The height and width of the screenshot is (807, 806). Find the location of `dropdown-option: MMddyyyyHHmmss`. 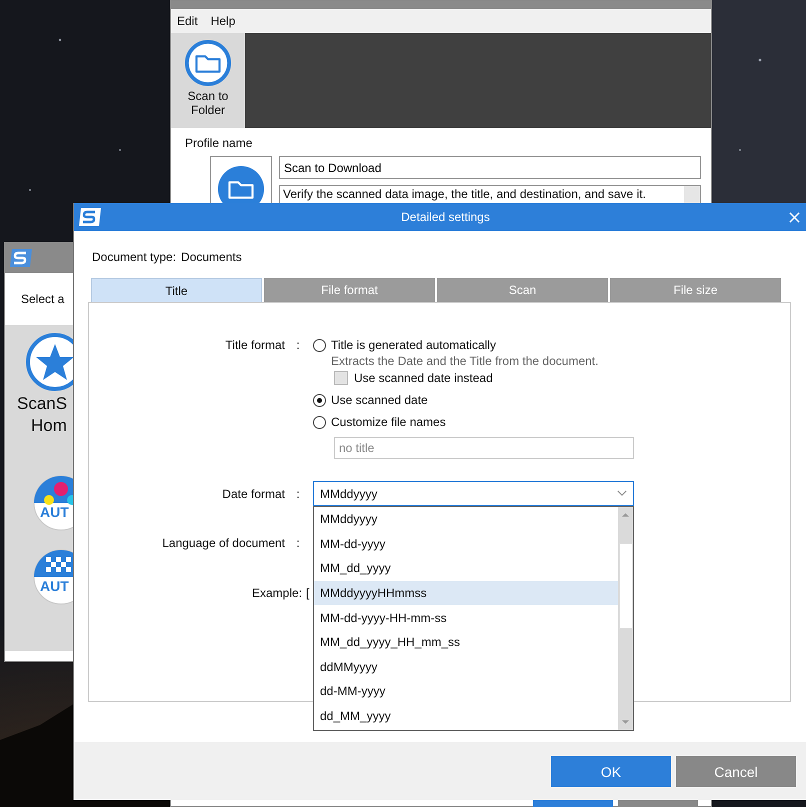

dropdown-option: MMddyyyyHHmmss is located at coordinates (466, 593).